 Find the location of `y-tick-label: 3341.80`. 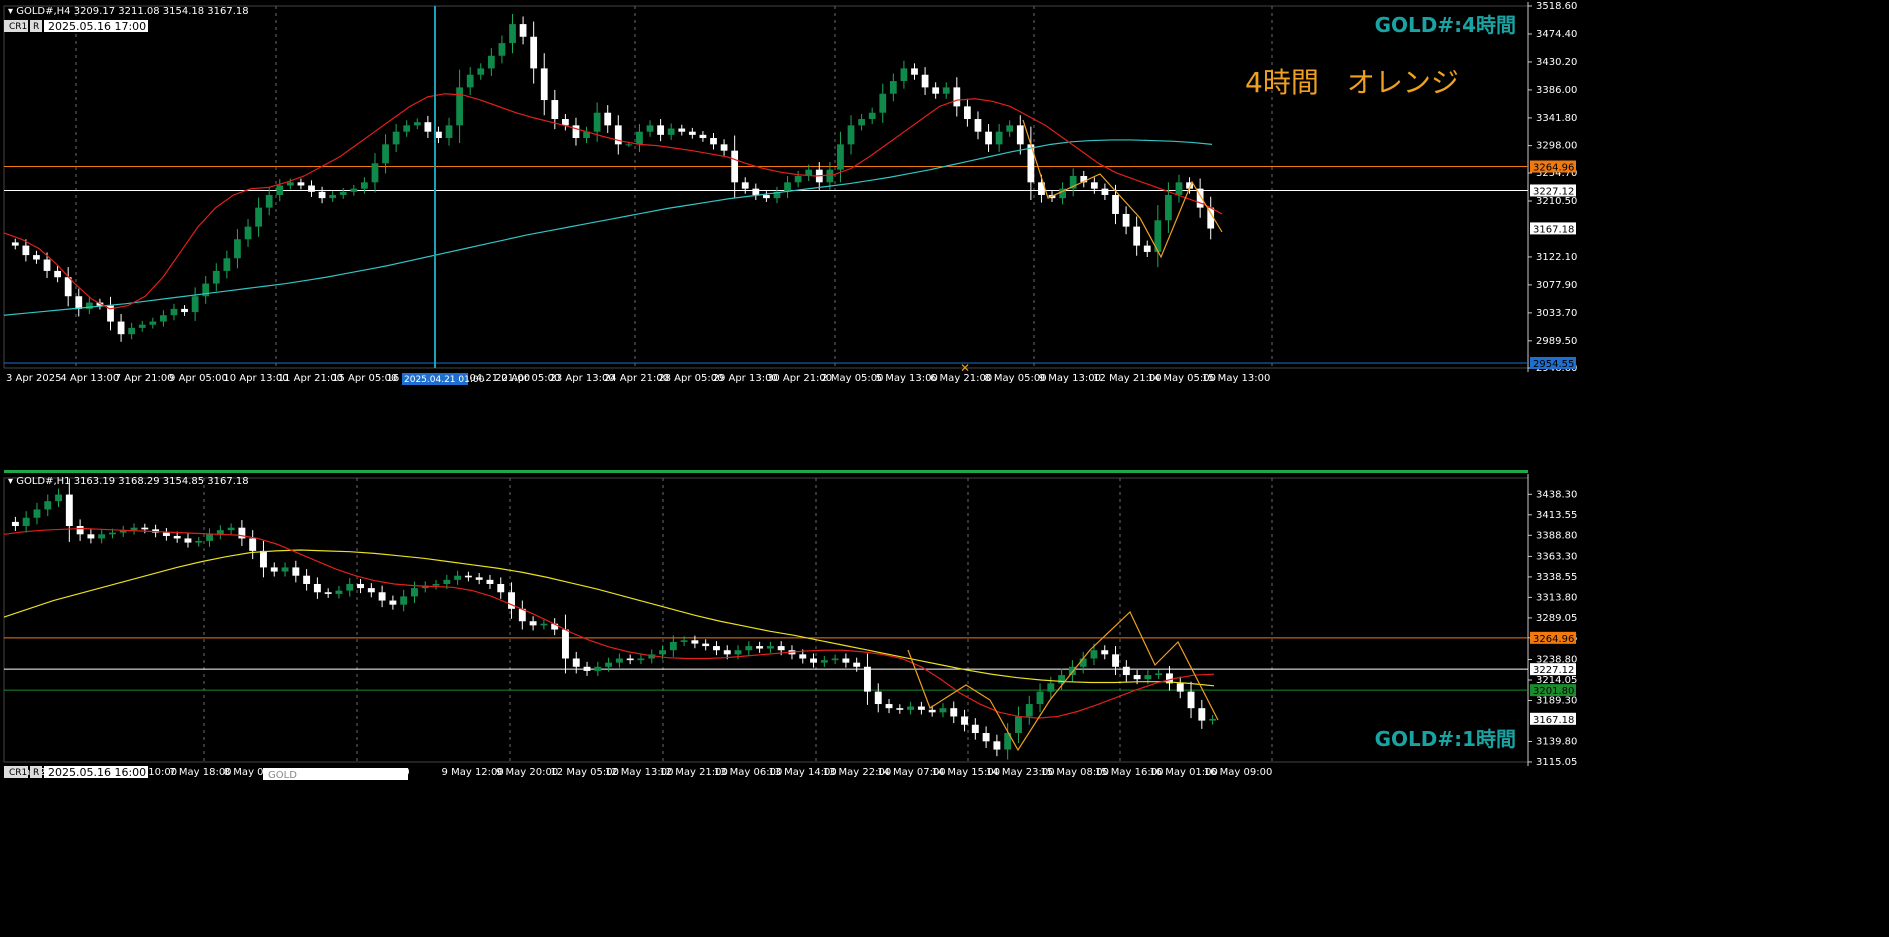

y-tick-label: 3341.80 is located at coordinates (1556, 118).